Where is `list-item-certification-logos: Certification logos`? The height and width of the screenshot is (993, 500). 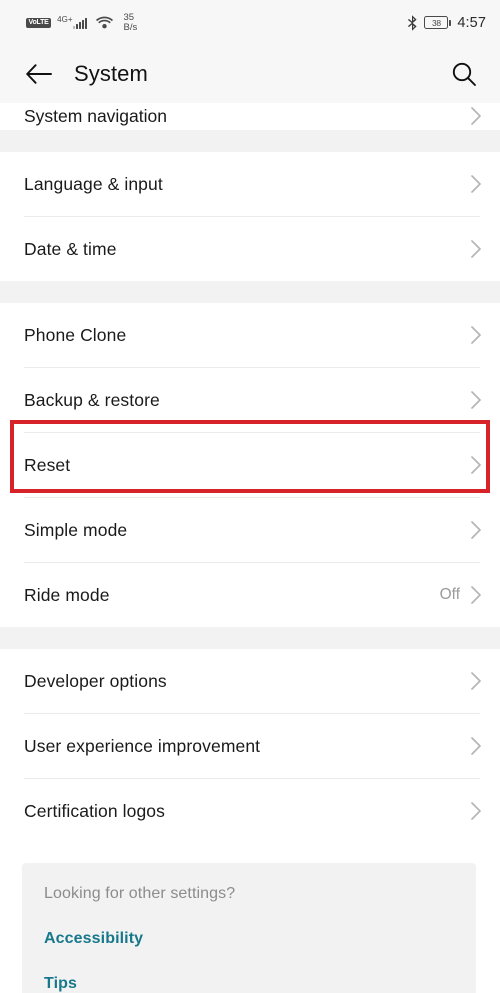
list-item-certification-logos: Certification logos is located at coordinates (250, 811).